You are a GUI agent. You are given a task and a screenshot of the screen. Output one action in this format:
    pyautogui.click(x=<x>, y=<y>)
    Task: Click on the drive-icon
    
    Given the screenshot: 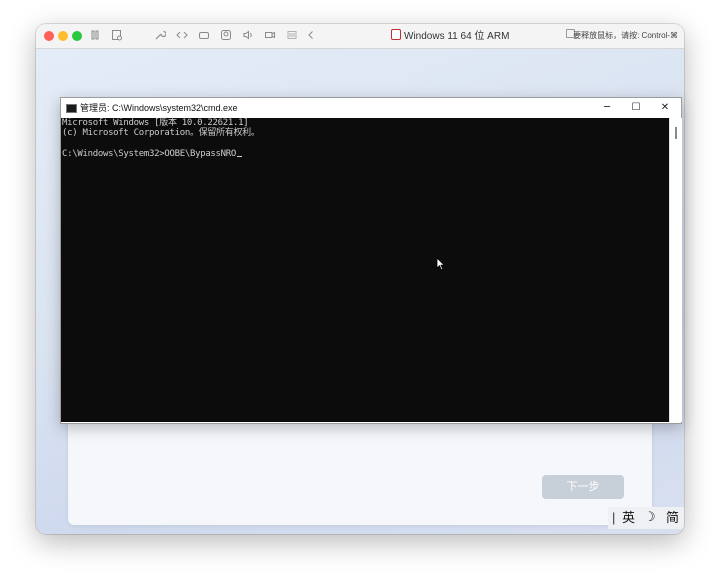 What is the action you would take?
    pyautogui.click(x=204, y=36)
    